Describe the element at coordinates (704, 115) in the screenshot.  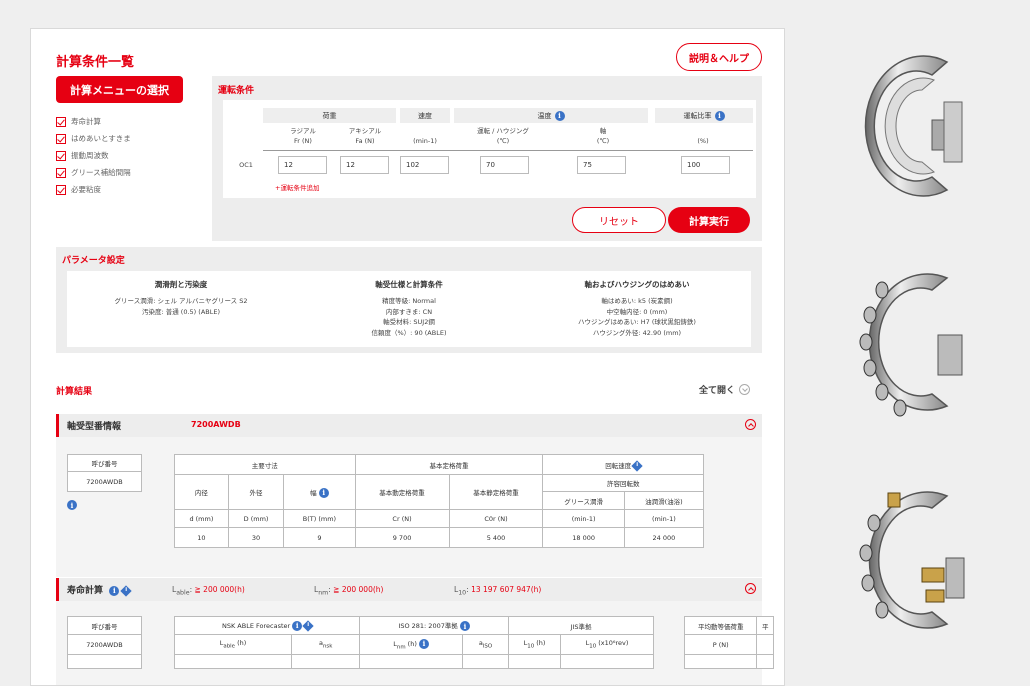
I see `ratio-header: 運転比率 i` at that location.